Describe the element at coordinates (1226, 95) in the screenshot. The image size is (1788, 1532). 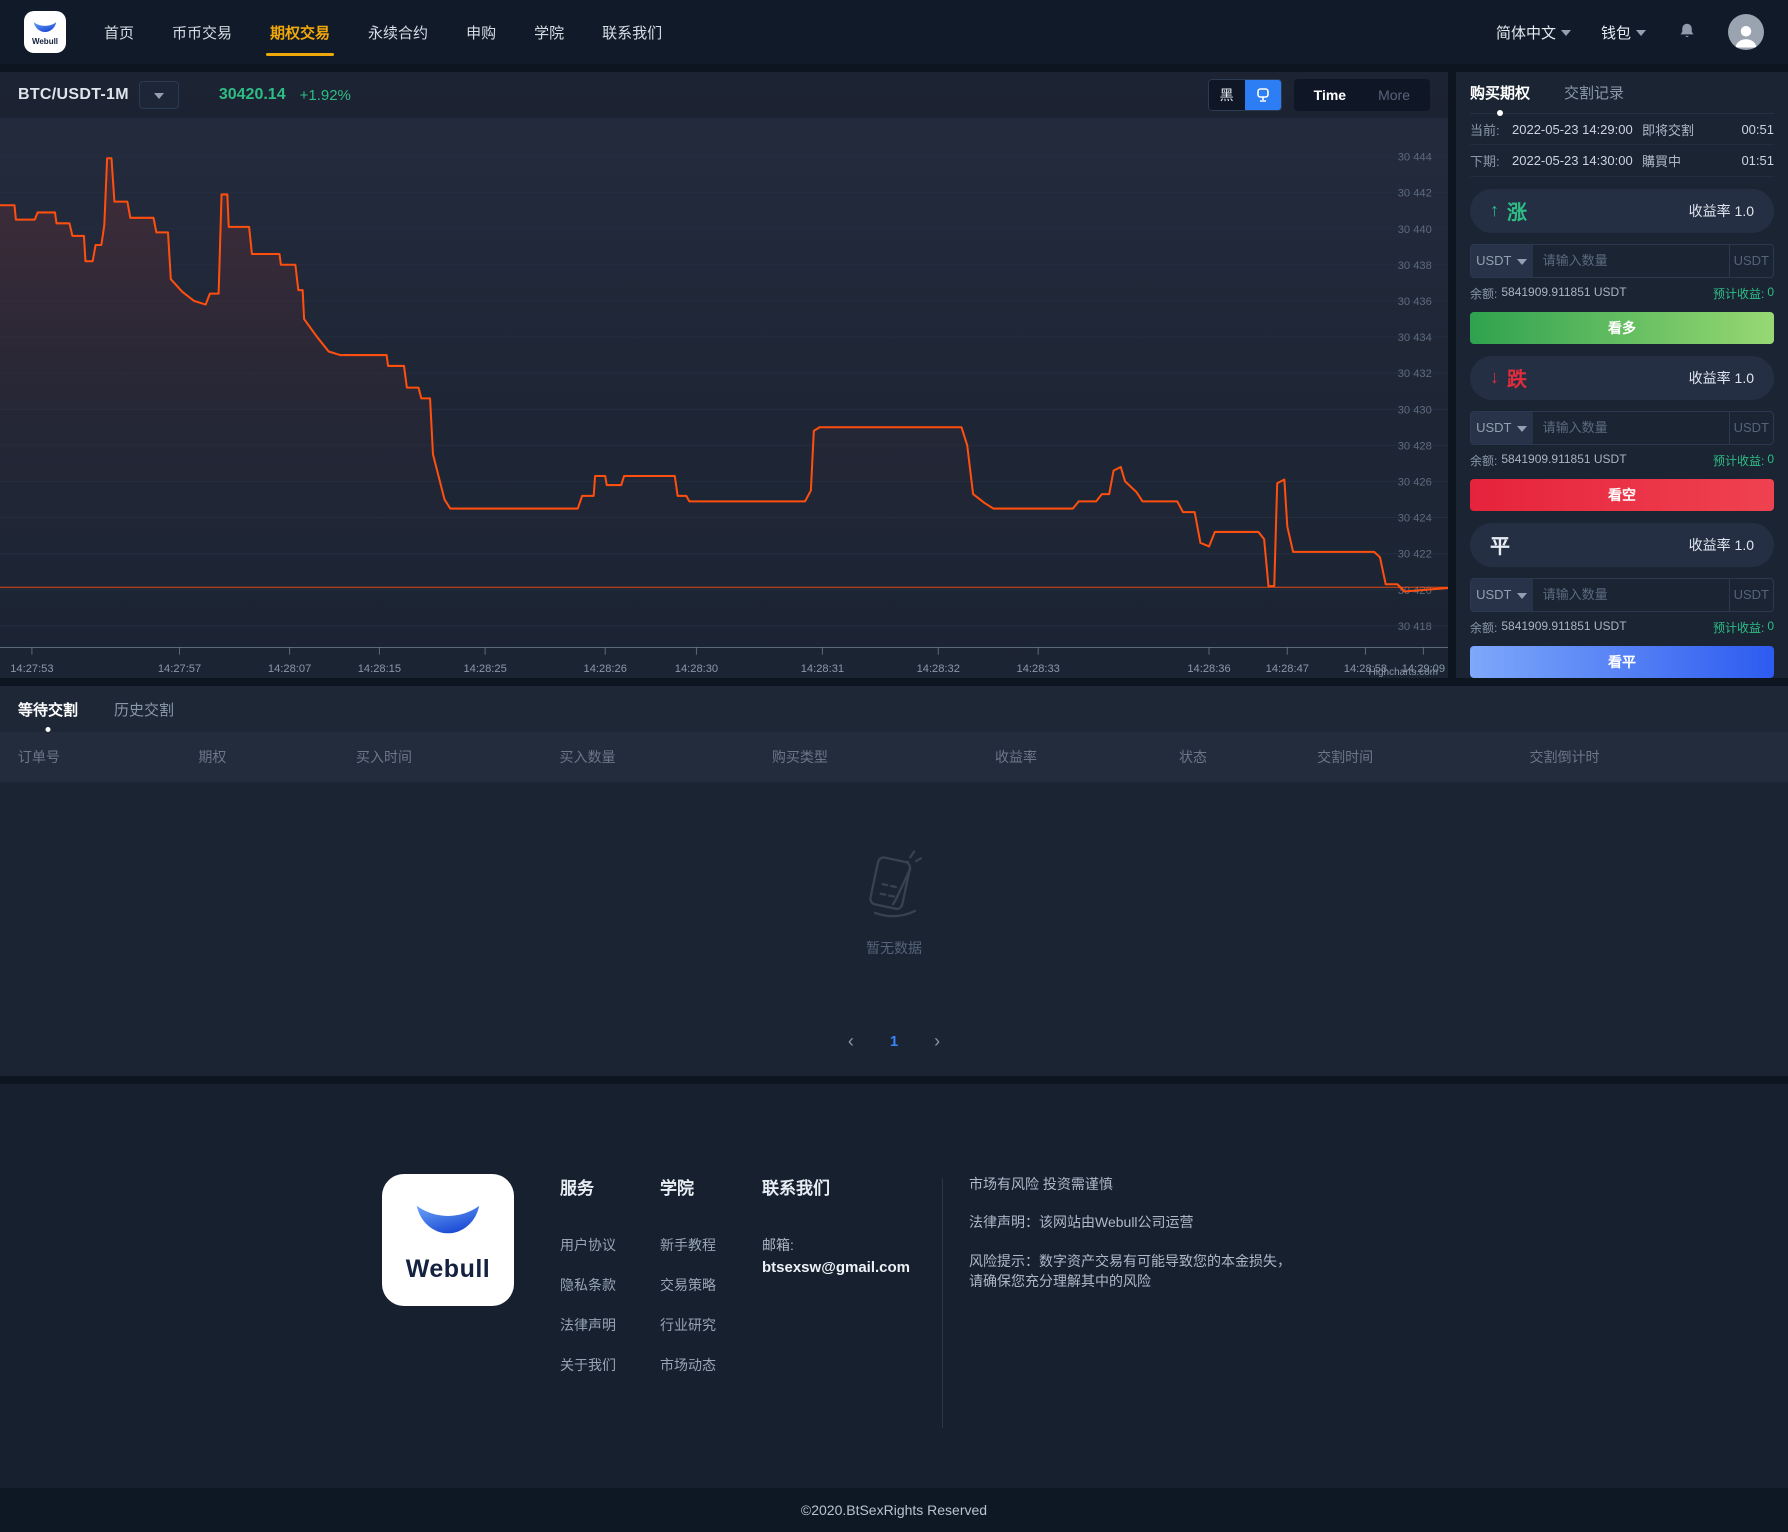
I see `theme-toggle-dark: 黑` at that location.